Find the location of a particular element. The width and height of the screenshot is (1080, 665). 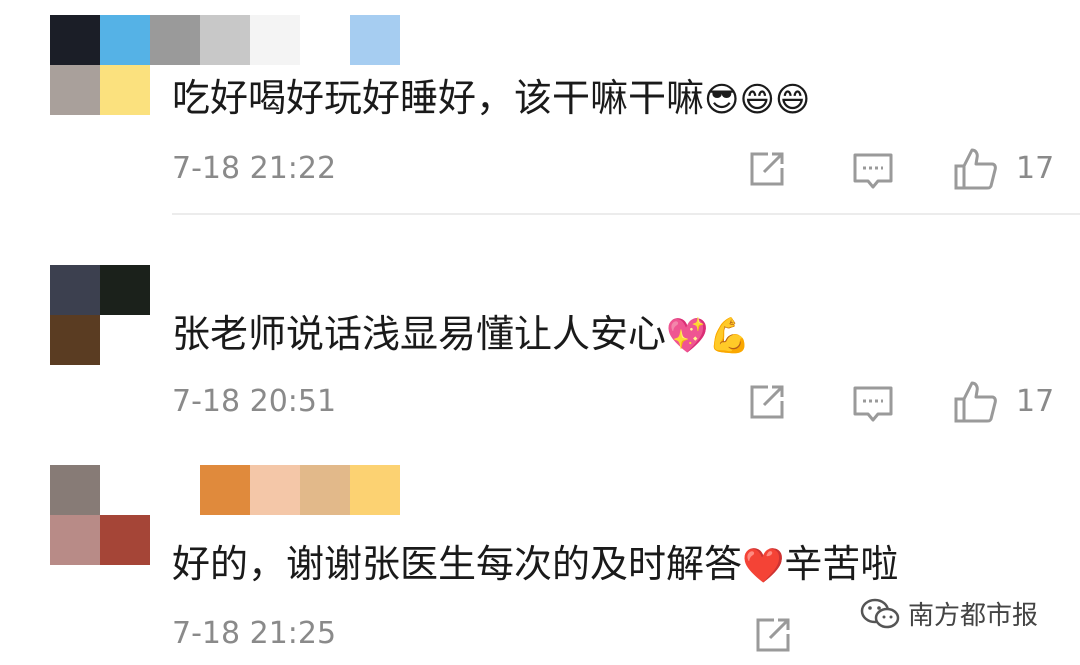

watermark: 南方都市报 is located at coordinates (949, 616).